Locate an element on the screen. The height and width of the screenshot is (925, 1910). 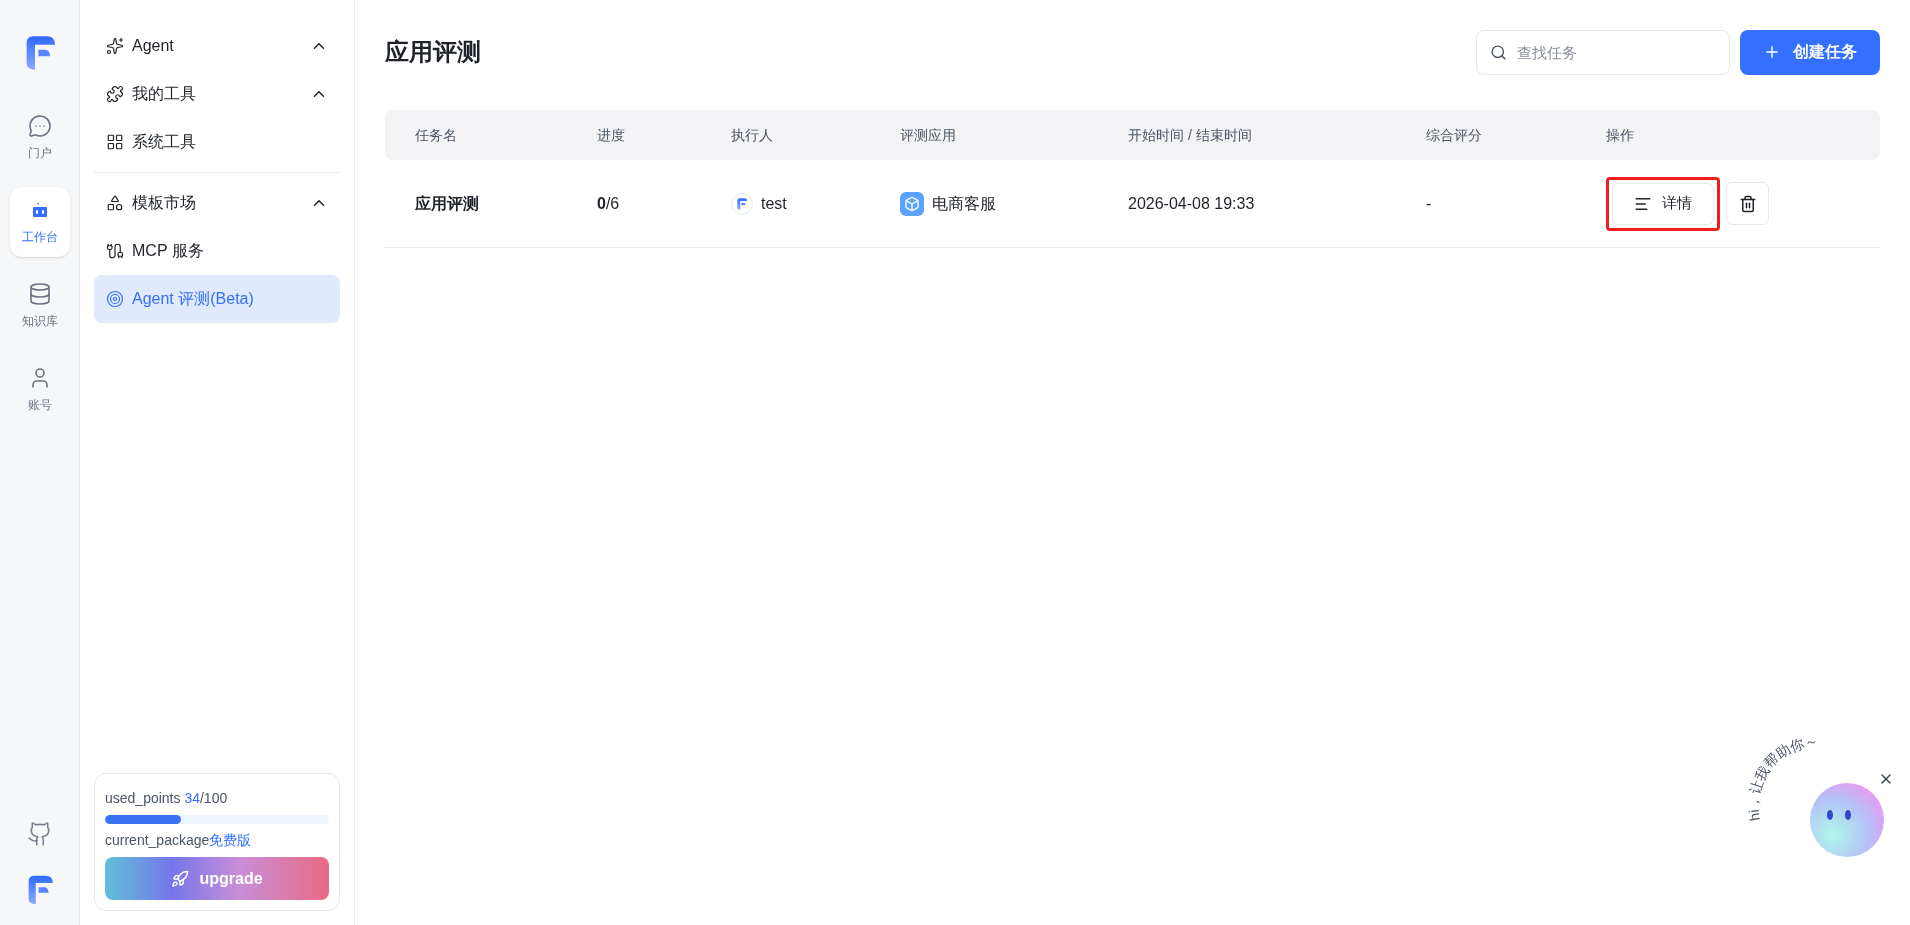
delete-button is located at coordinates (1747, 203).